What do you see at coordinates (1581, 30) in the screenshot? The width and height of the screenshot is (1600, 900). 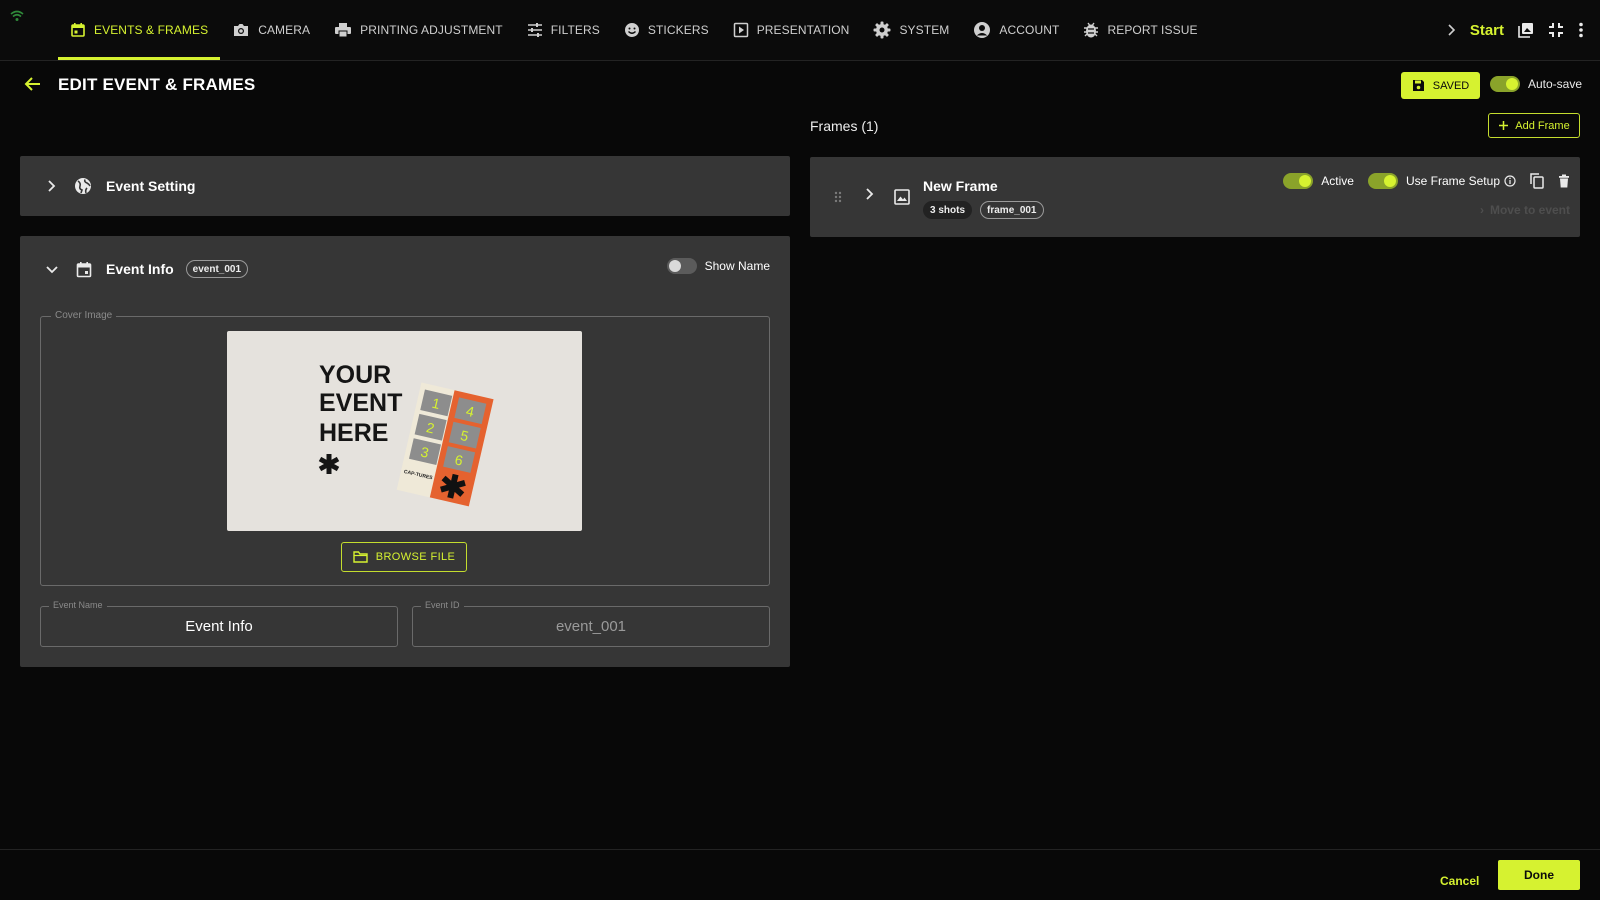 I see `more-vert-icon` at bounding box center [1581, 30].